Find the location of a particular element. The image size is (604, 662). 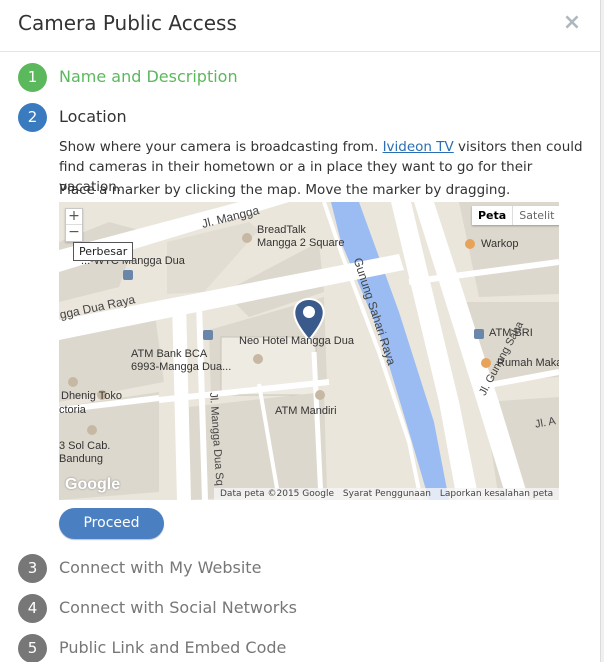

step-number: 1 is located at coordinates (32, 77).